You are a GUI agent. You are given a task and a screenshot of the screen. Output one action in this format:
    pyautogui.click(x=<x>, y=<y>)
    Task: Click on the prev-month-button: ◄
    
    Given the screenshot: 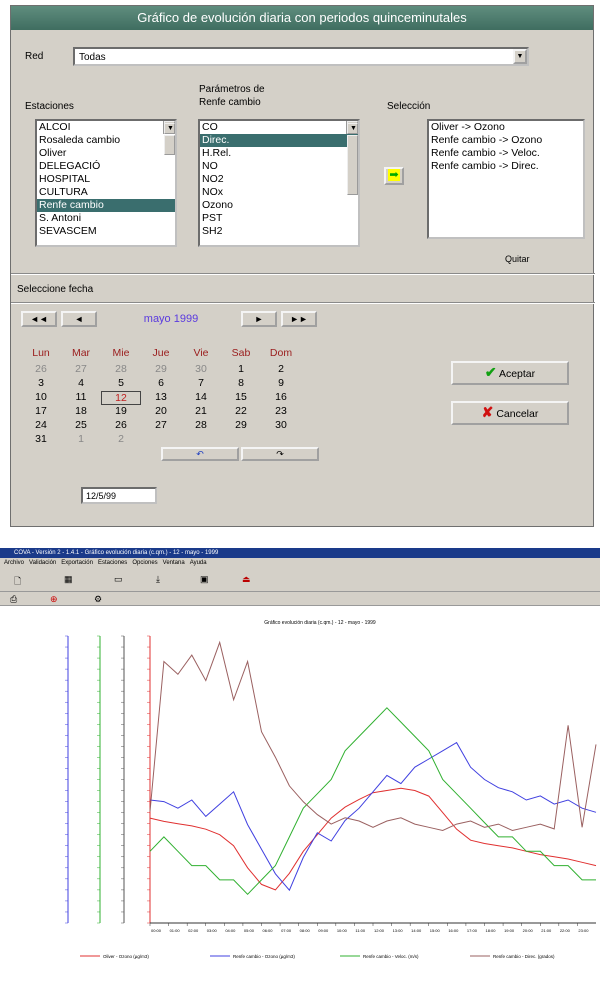 What is the action you would take?
    pyautogui.click(x=79, y=319)
    